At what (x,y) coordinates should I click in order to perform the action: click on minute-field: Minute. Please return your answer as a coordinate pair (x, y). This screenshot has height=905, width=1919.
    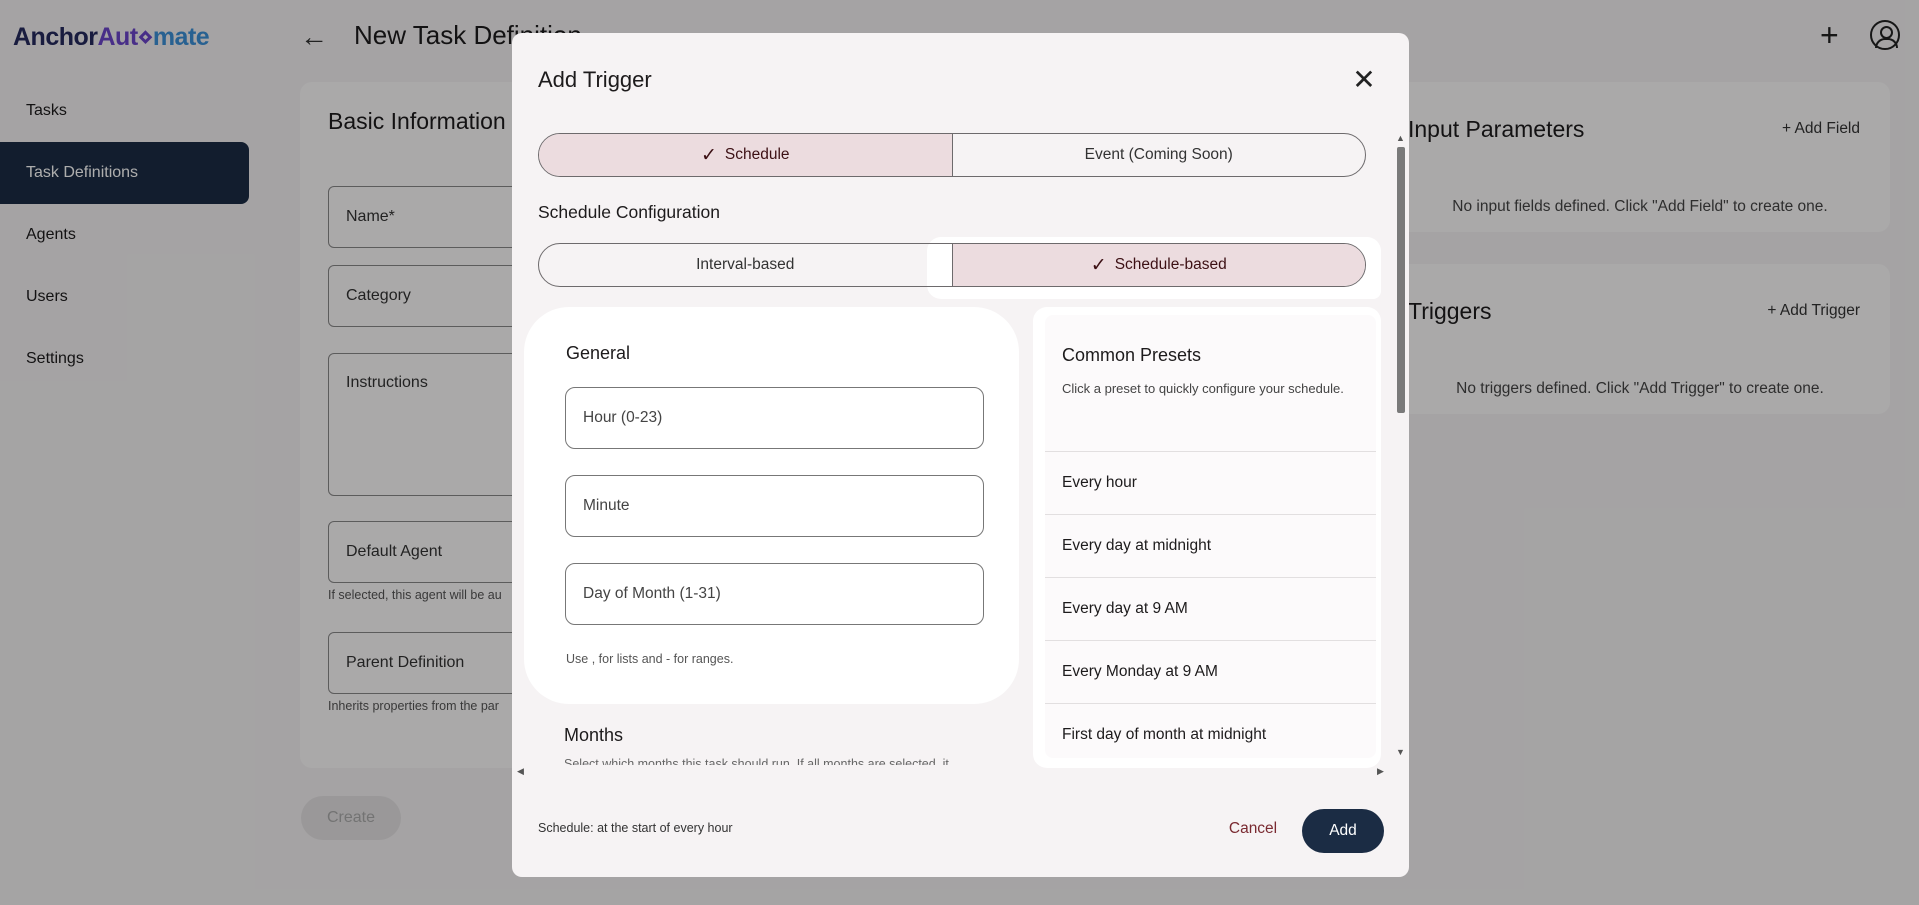
    Looking at the image, I should click on (774, 506).